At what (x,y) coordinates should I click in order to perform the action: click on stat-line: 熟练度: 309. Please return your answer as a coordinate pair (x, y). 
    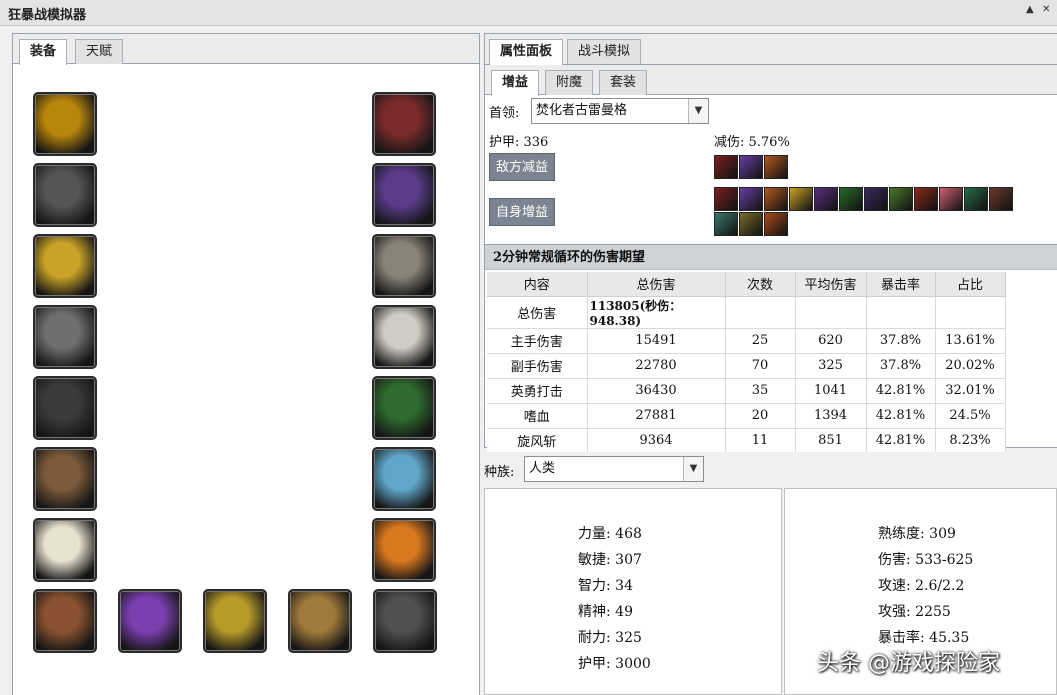
    Looking at the image, I should click on (917, 534).